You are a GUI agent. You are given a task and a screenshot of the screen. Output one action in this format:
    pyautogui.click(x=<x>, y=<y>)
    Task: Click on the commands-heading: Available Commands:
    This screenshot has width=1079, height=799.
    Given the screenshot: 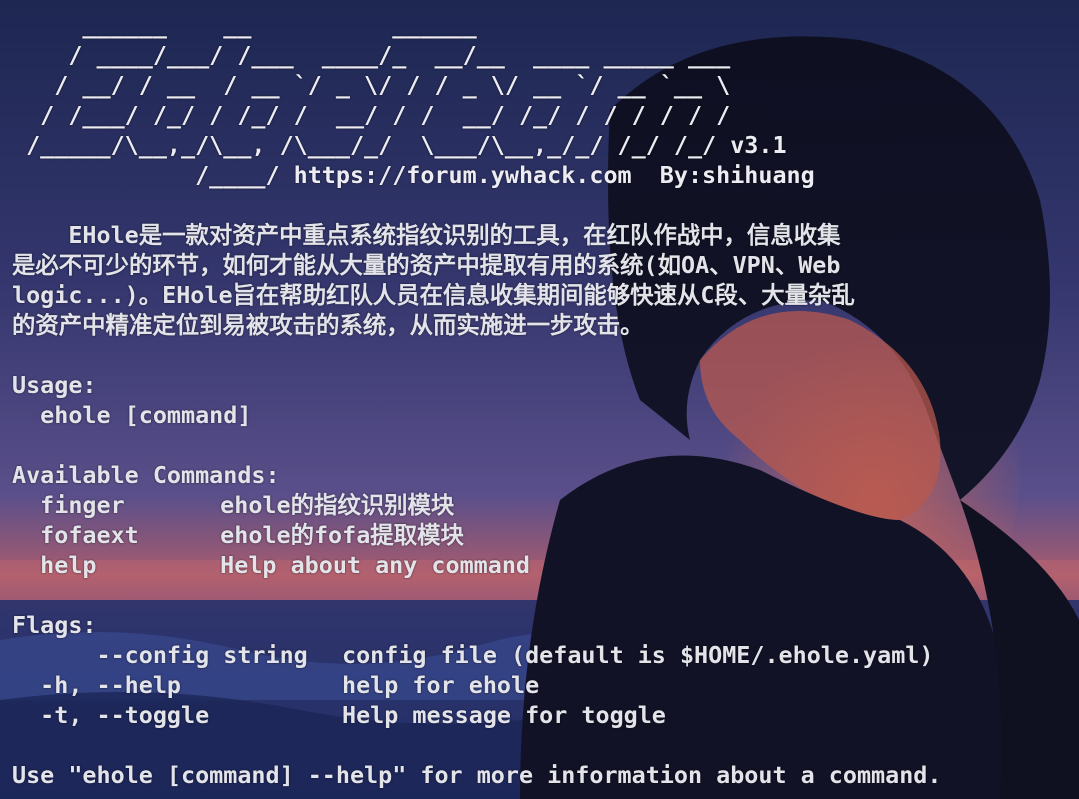 What is the action you would take?
    pyautogui.click(x=146, y=475)
    